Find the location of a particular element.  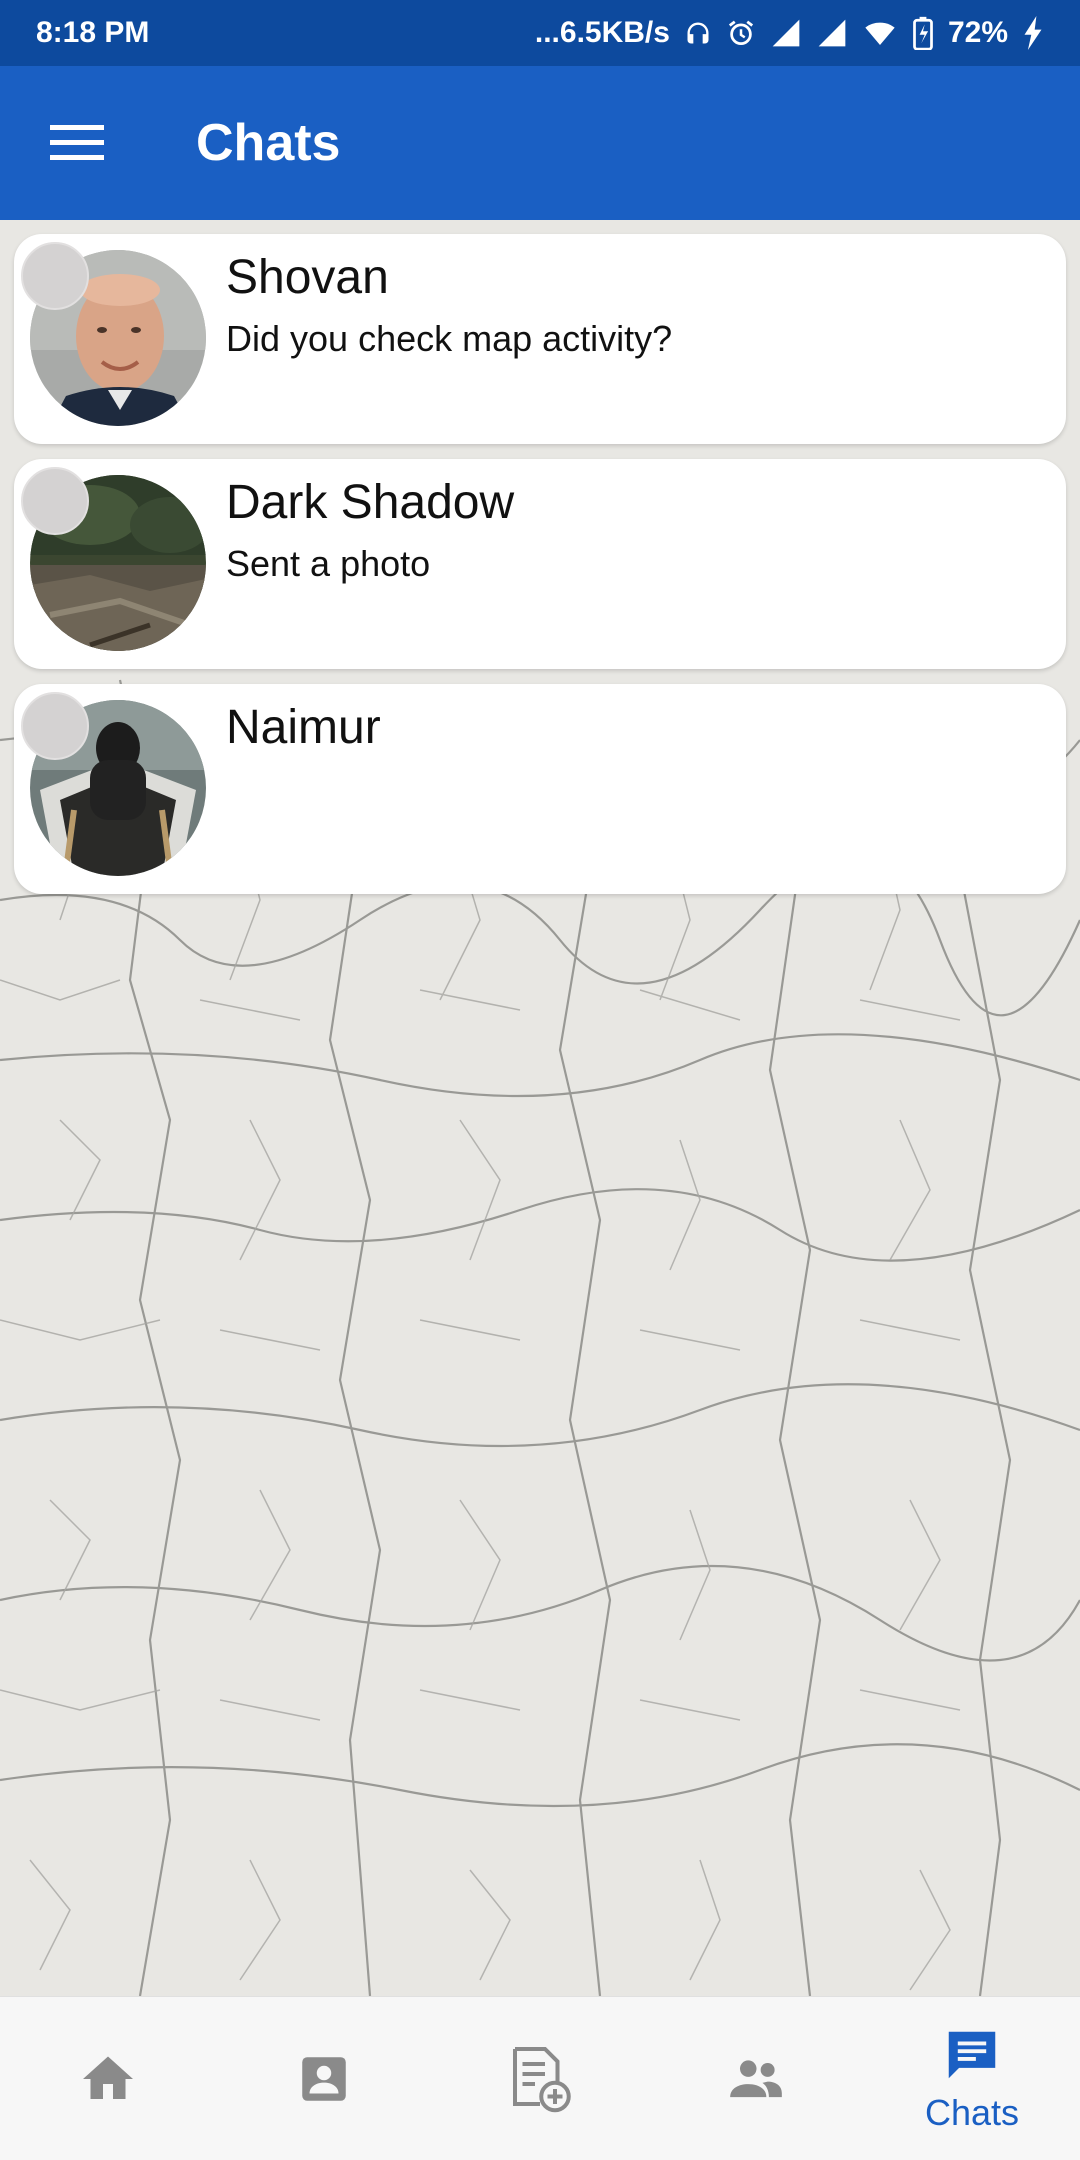

contact-card-icon is located at coordinates (324, 2078).